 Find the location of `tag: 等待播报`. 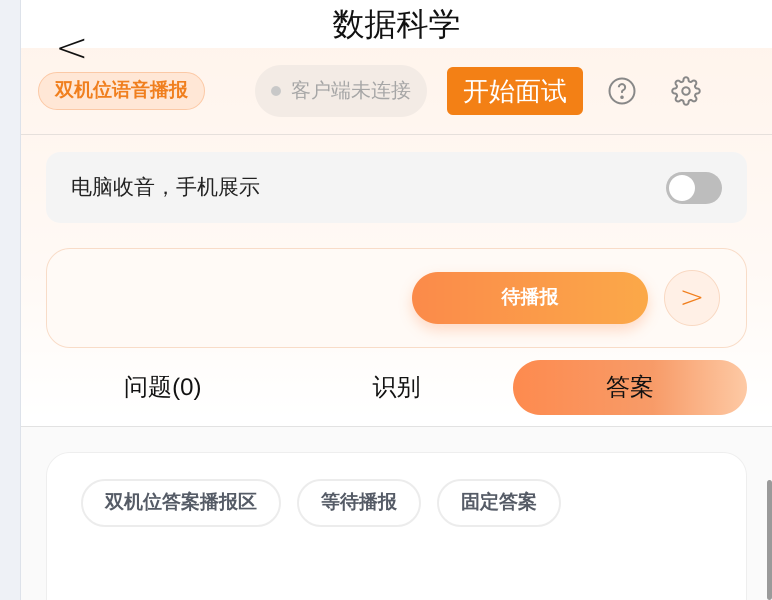

tag: 等待播报 is located at coordinates (359, 503).